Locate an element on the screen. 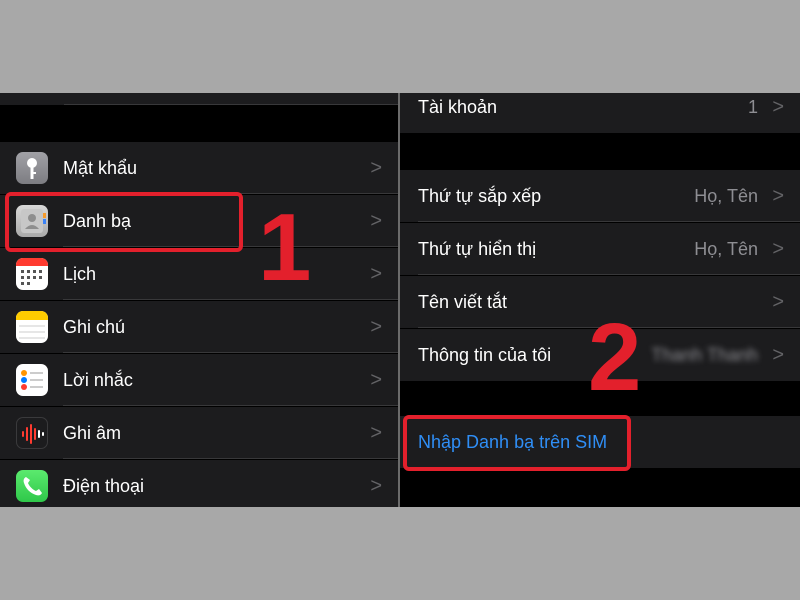 The width and height of the screenshot is (800, 600). row-label: Thứ tự sắp xếp is located at coordinates (480, 196).